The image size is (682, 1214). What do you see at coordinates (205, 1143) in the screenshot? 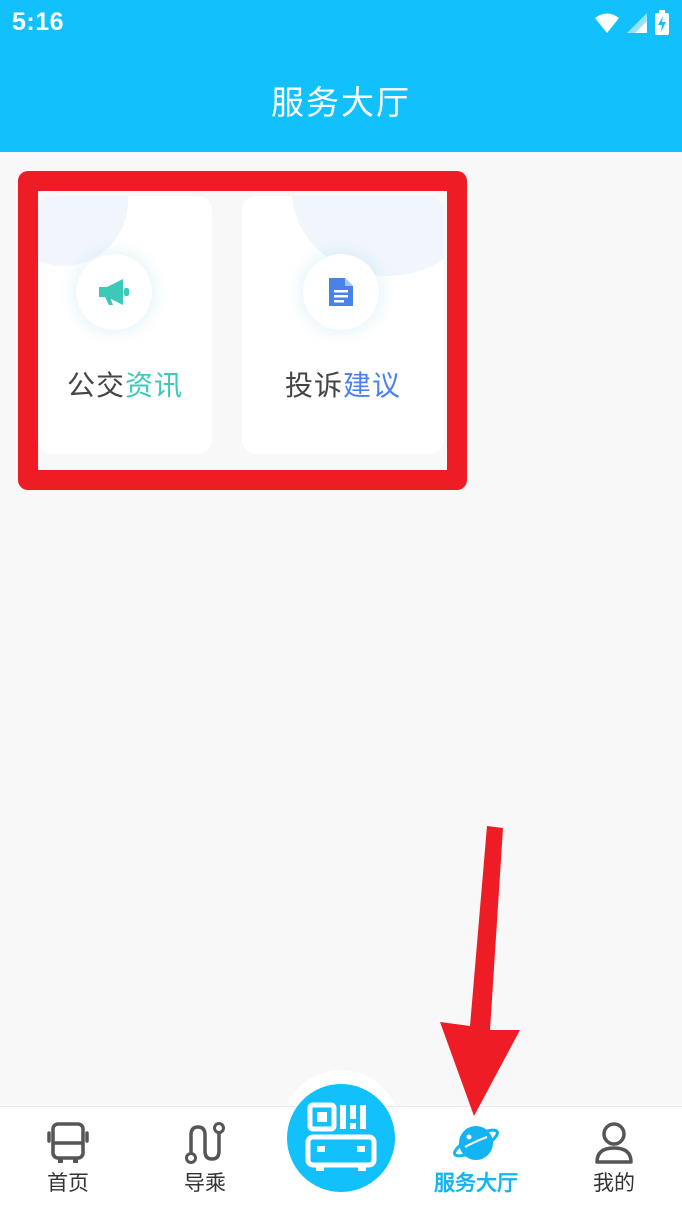
I see `route-icon` at bounding box center [205, 1143].